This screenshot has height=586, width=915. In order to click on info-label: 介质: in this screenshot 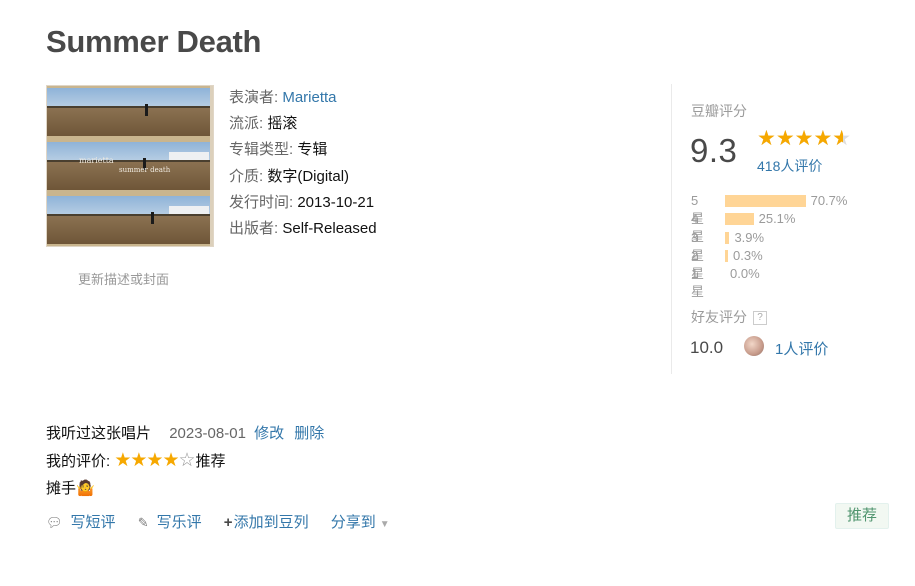, I will do `click(246, 176)`.